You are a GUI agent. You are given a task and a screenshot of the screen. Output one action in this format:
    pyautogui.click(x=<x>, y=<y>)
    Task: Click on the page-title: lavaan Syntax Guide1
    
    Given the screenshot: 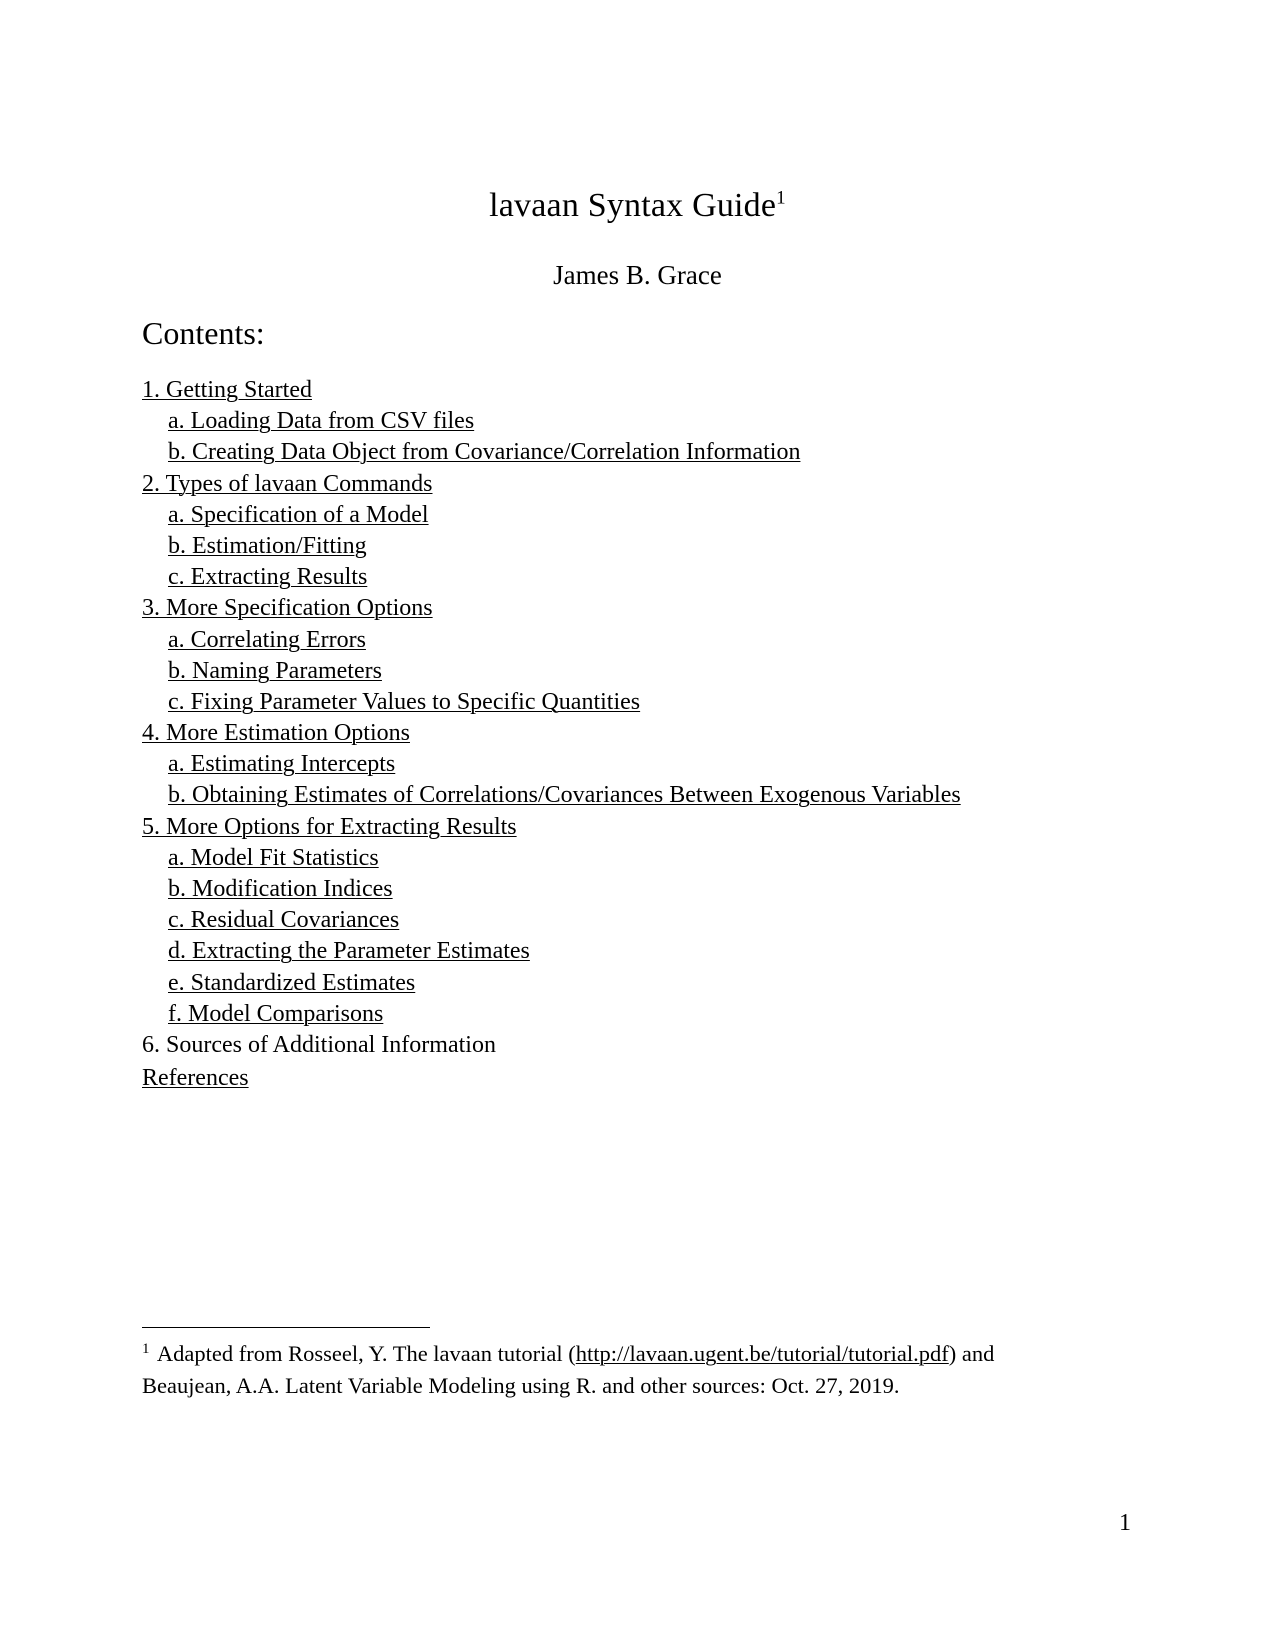 What is the action you would take?
    pyautogui.click(x=637, y=206)
    